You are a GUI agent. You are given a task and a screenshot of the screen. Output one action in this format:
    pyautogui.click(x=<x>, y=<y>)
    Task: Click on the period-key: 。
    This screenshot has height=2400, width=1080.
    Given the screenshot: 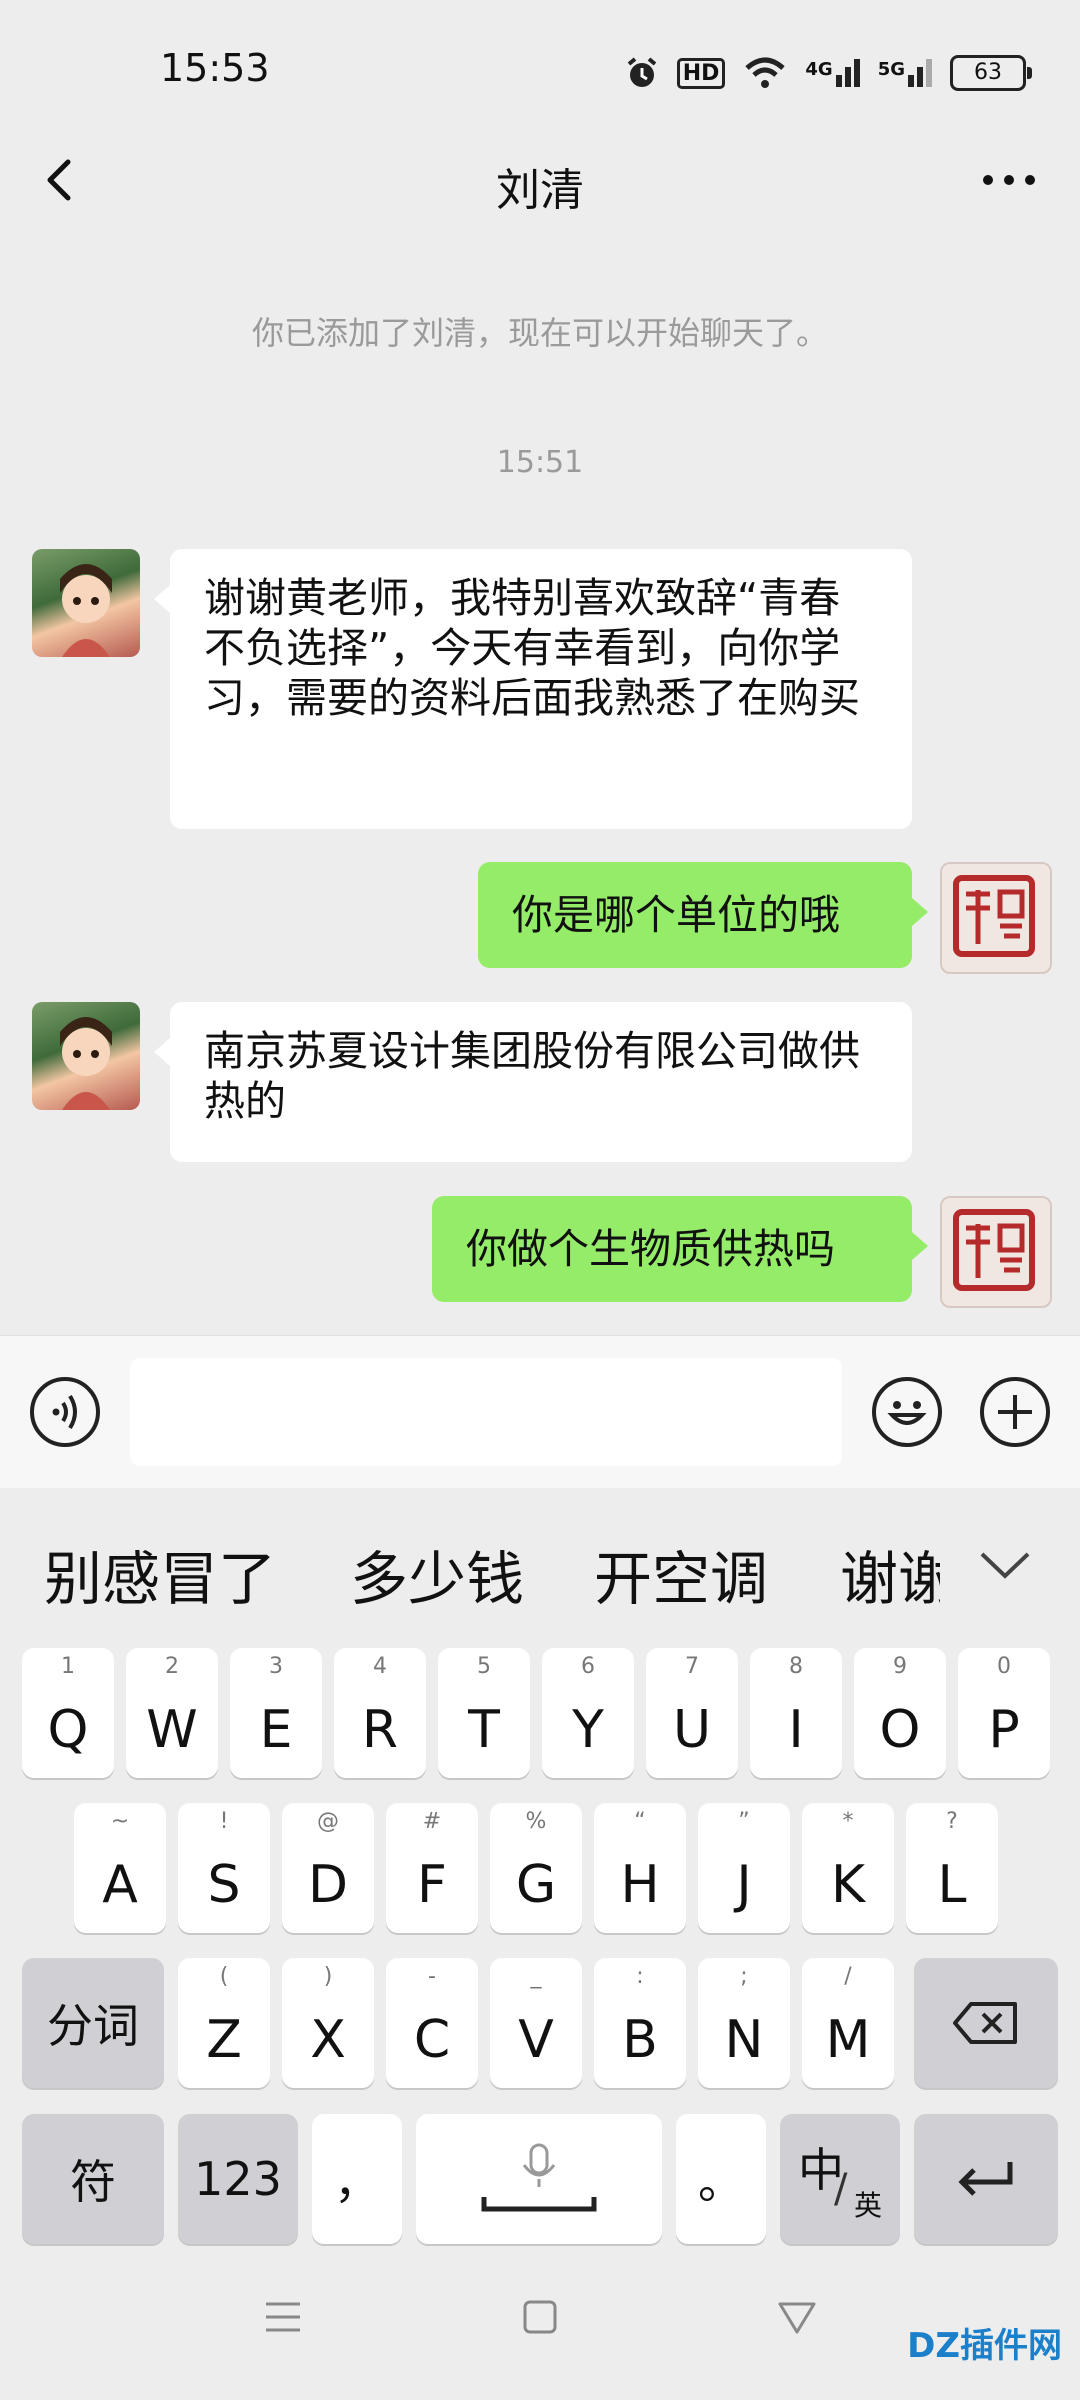 What is the action you would take?
    pyautogui.click(x=721, y=2179)
    